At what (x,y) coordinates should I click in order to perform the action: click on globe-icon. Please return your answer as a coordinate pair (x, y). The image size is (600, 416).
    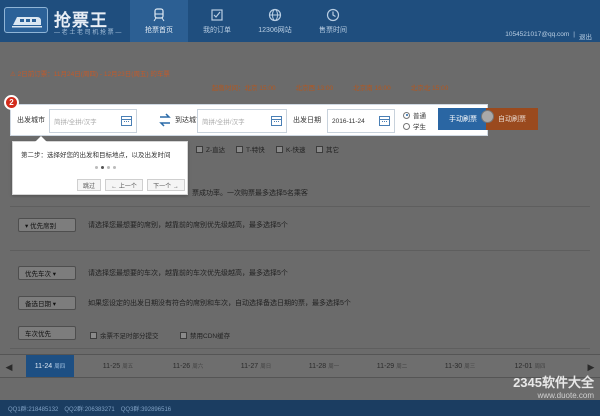
    Looking at the image, I should click on (275, 14).